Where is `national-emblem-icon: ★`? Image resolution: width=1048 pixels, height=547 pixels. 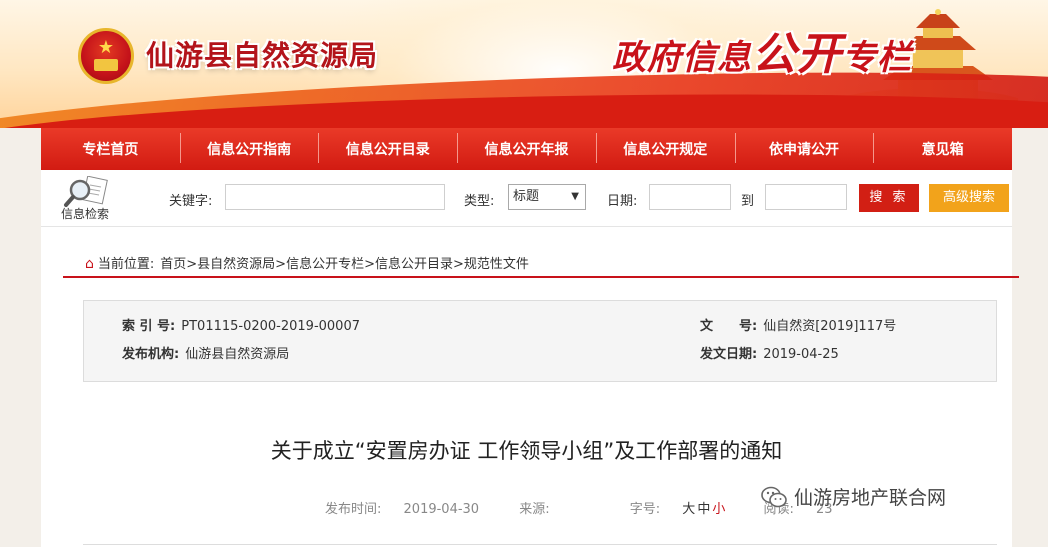
national-emblem-icon: ★ is located at coordinates (106, 56).